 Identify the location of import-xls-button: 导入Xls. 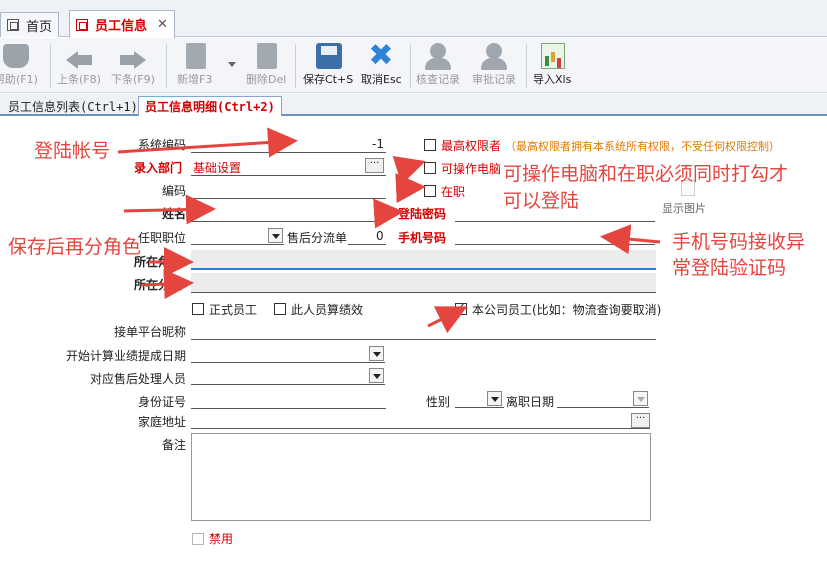
(552, 64).